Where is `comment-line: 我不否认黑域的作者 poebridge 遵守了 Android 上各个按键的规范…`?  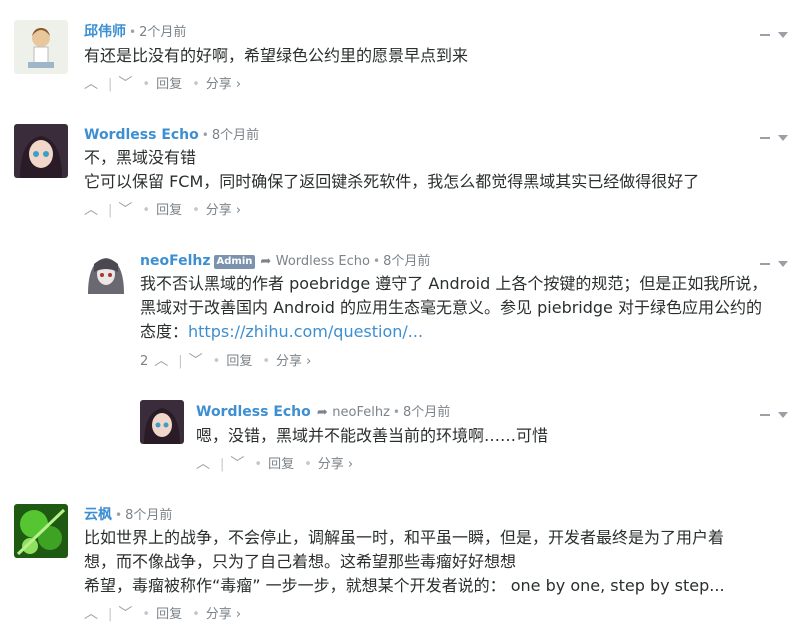
comment-line: 我不否认黑域的作者 poebridge 遵守了 Android 上各个按键的规范… is located at coordinates (454, 283).